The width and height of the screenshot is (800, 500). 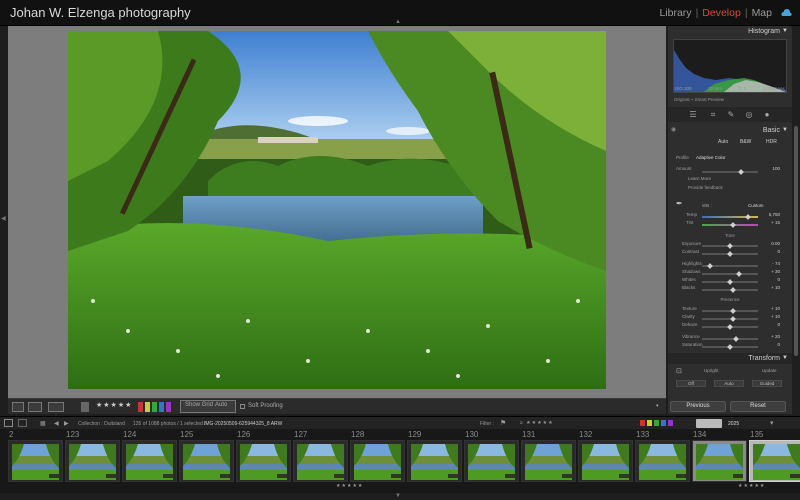 What do you see at coordinates (730, 130) in the screenshot?
I see `basic-header: ◉ Basic ▼` at bounding box center [730, 130].